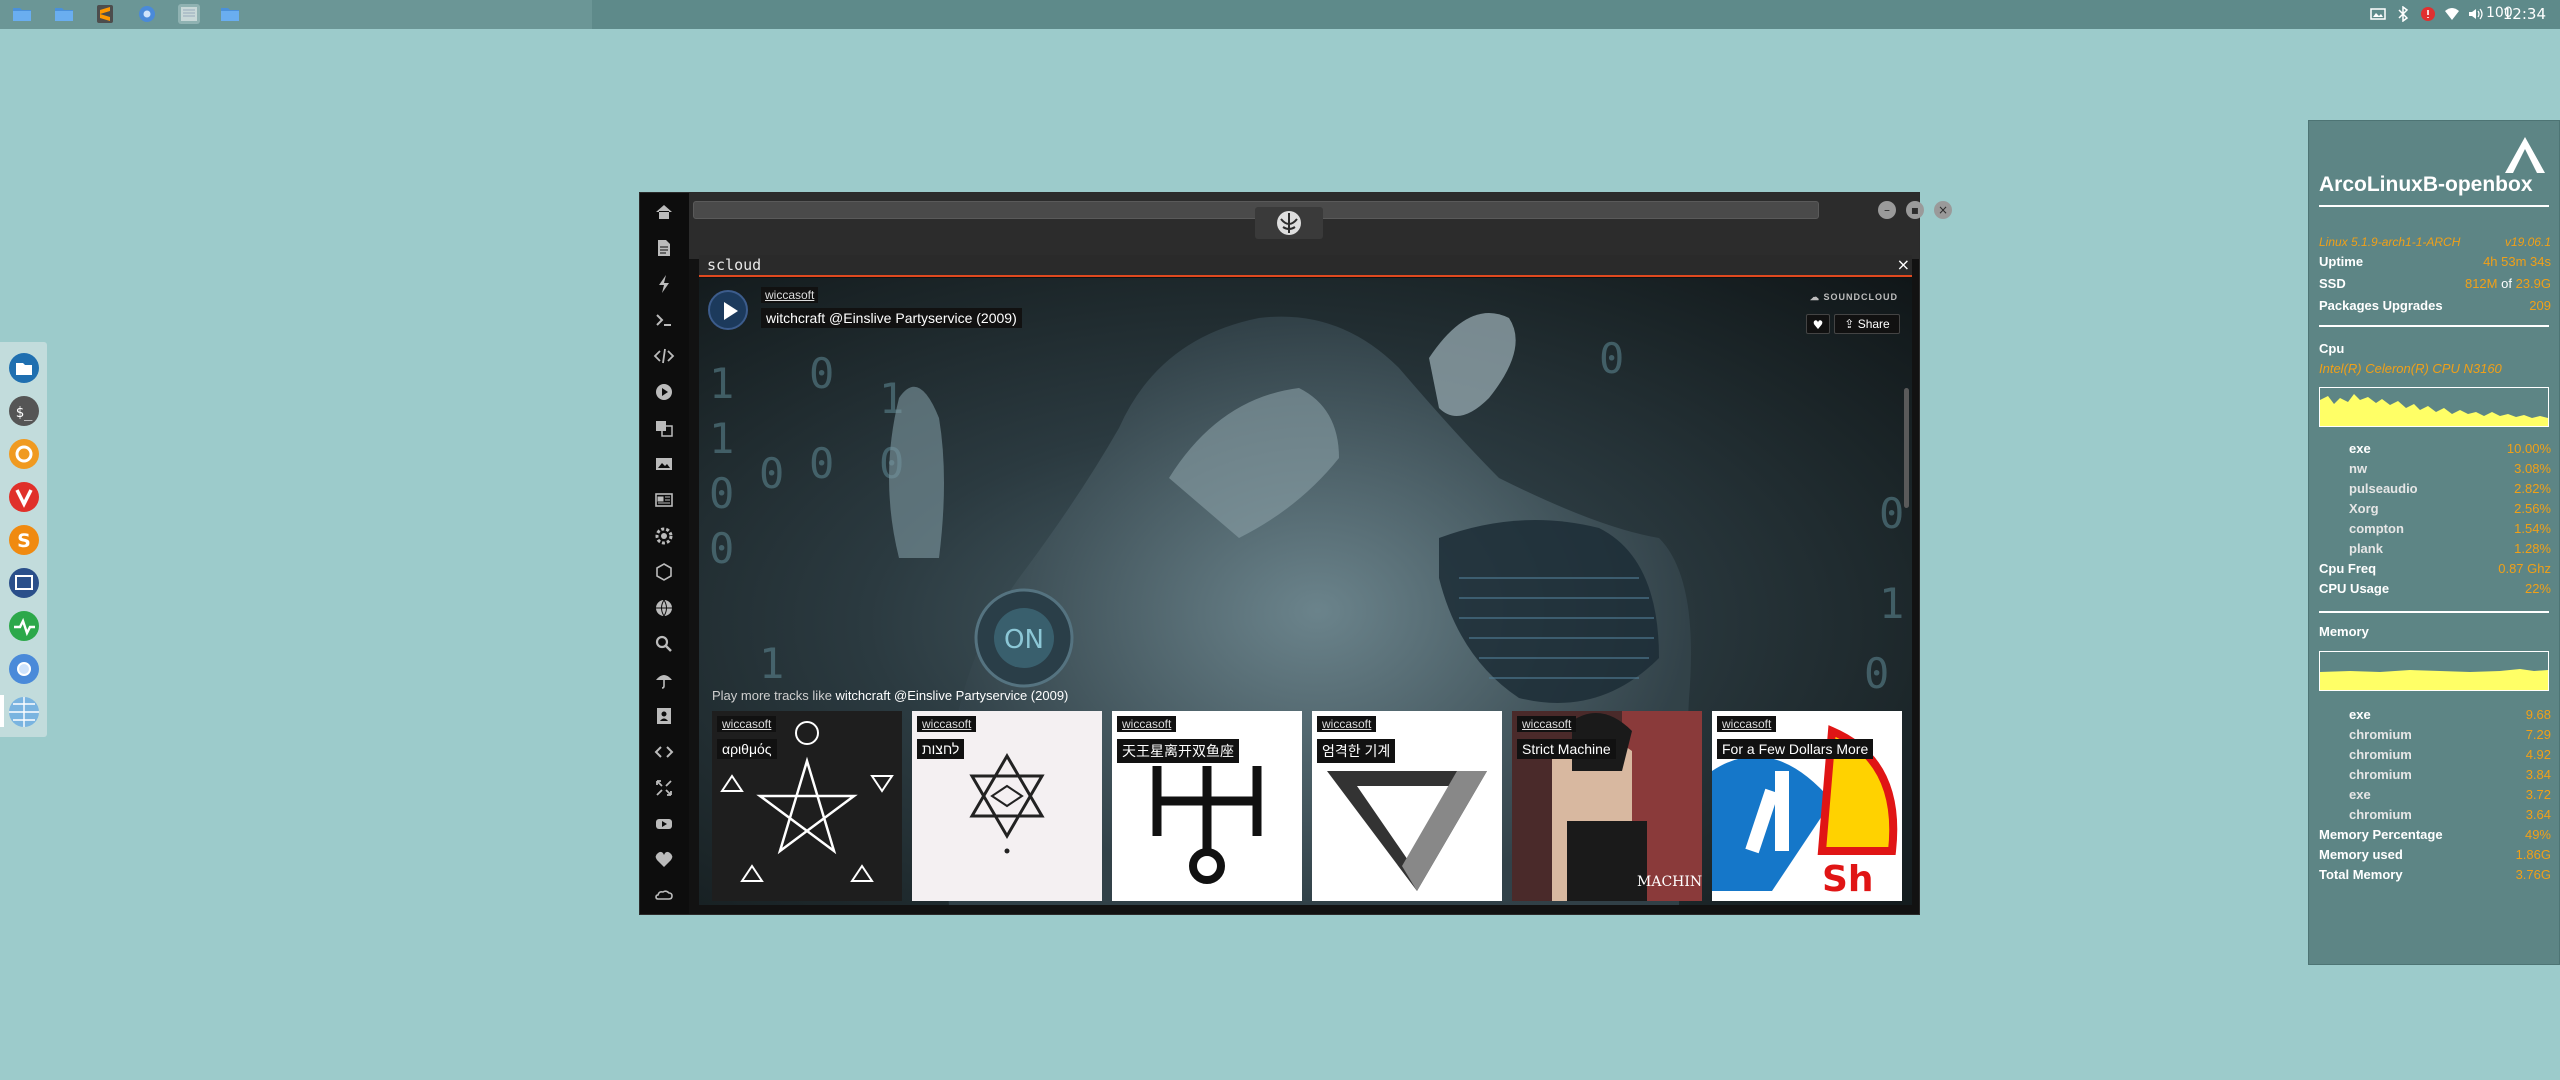 The width and height of the screenshot is (2560, 1080). I want to click on clock: 12:34, so click(2524, 14).